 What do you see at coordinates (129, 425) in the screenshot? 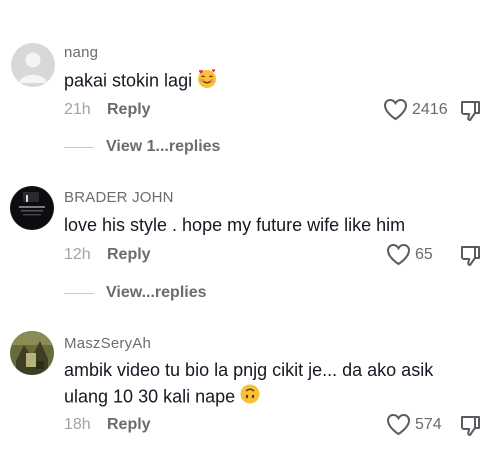
I see `reply-button: Reply` at bounding box center [129, 425].